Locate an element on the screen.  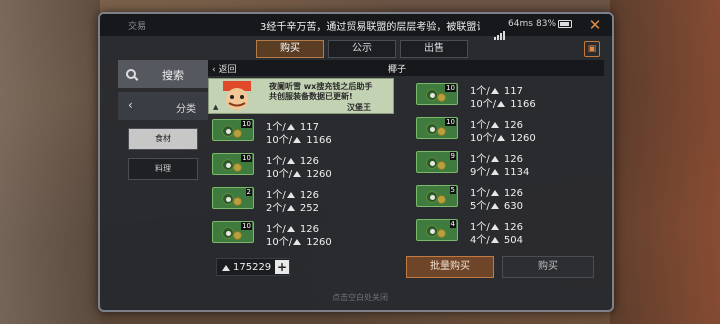
total-qty: 9个/ is located at coordinates (480, 172).